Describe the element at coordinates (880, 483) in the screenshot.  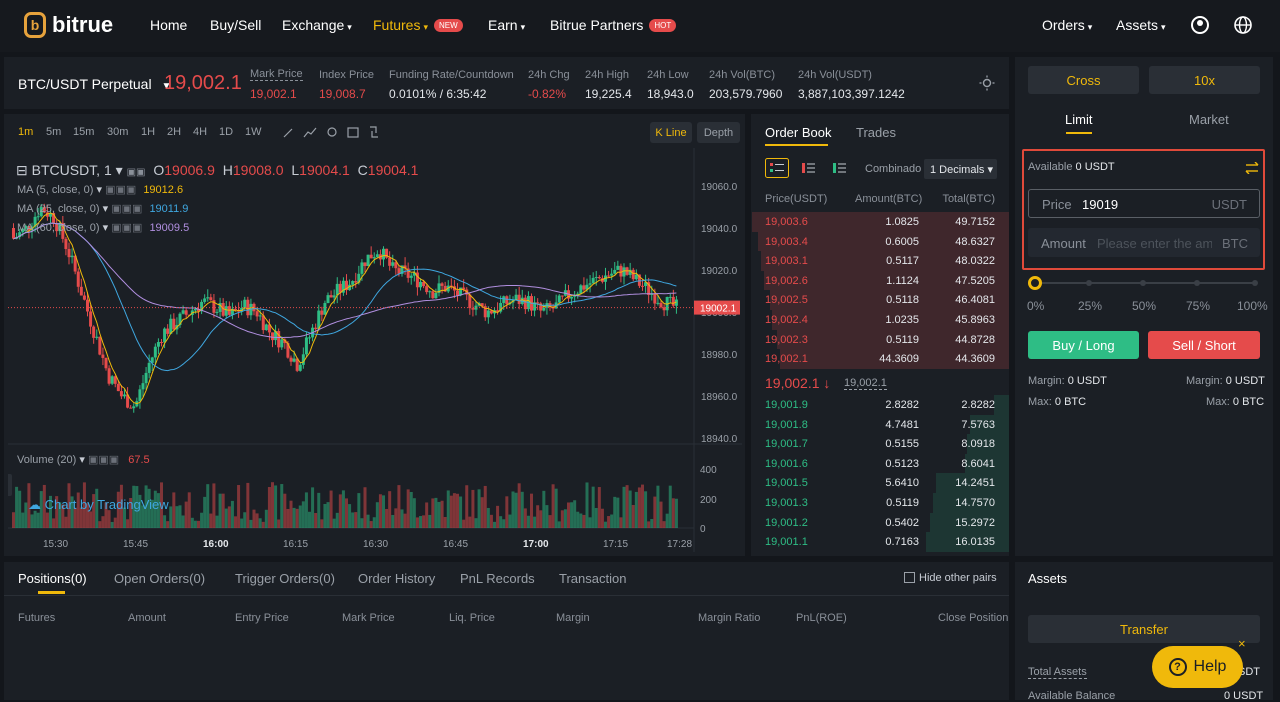
I see `bid-row: 19,001.5 5.6410 14.2451` at that location.